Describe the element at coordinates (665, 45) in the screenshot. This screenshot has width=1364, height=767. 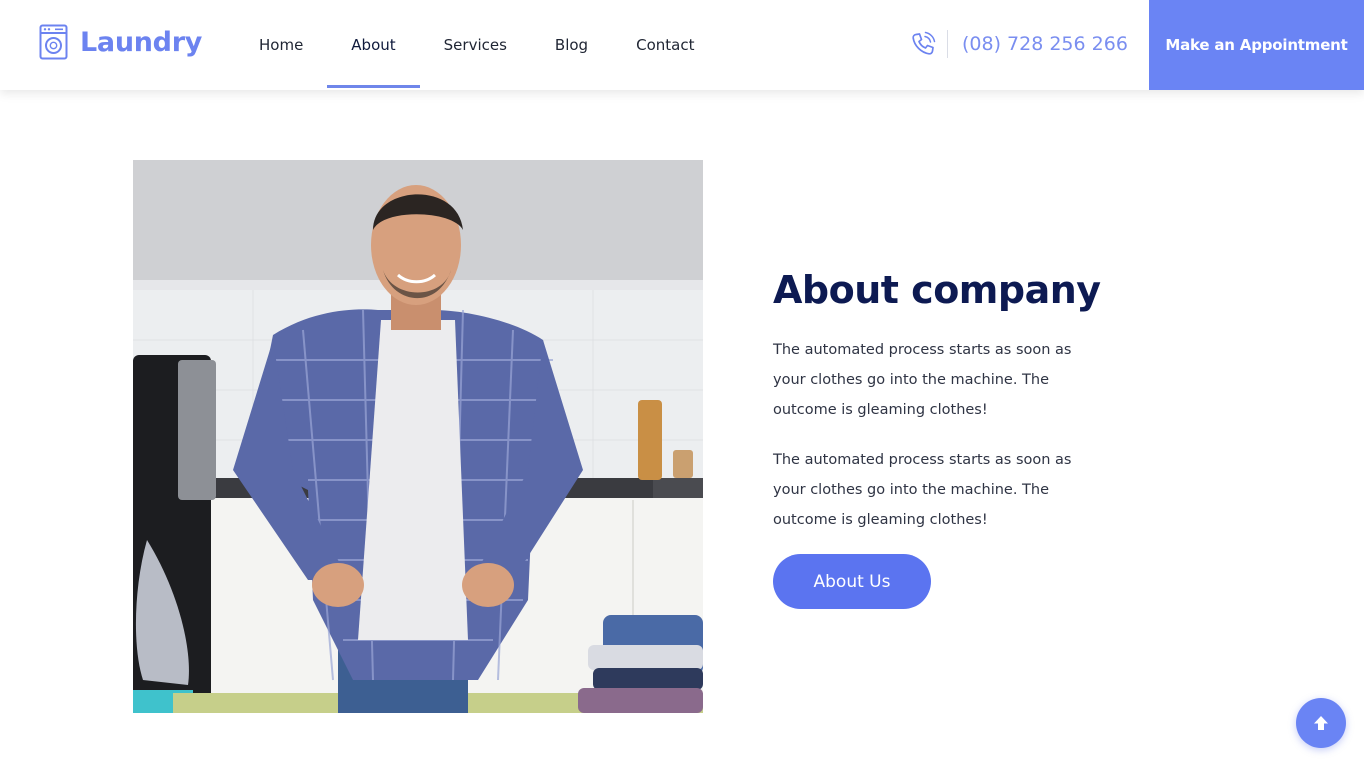
I see `nav-item-contact: Contact` at that location.